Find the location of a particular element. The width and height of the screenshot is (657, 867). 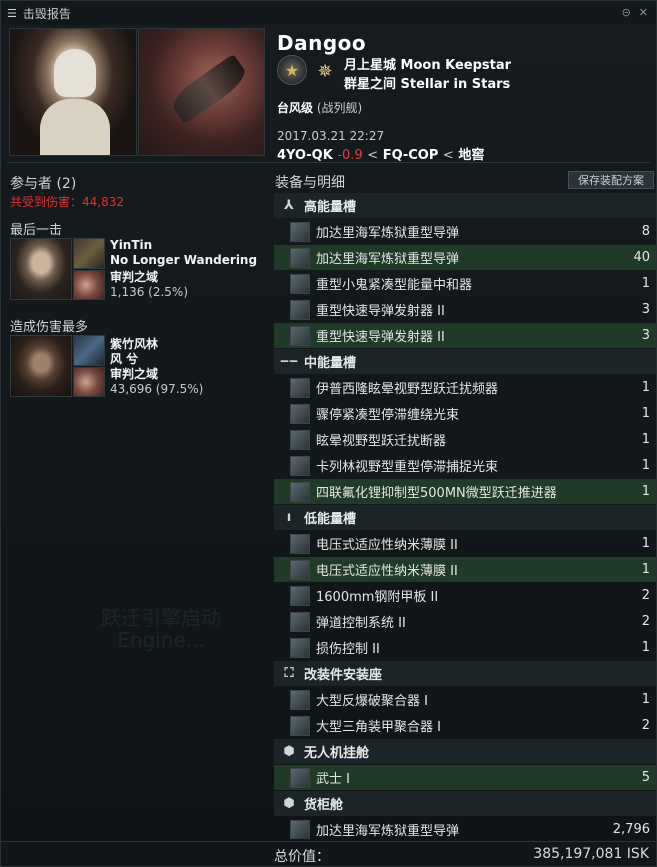

victim-ship-image is located at coordinates (201, 92).